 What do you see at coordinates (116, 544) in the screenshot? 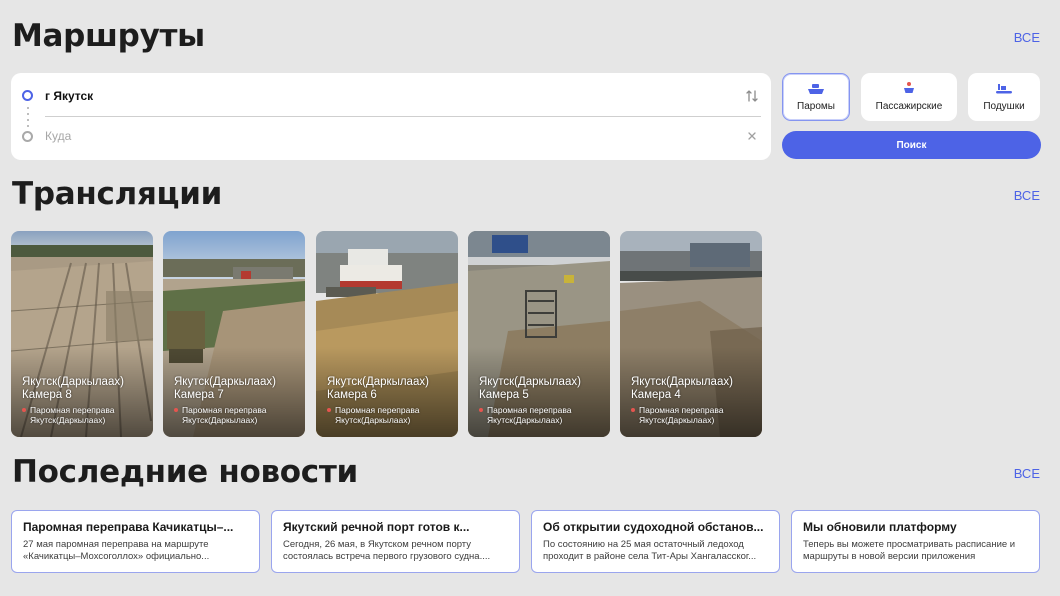
I see `news-card-line1: 27 мая паромная переправа на маршруте` at bounding box center [116, 544].